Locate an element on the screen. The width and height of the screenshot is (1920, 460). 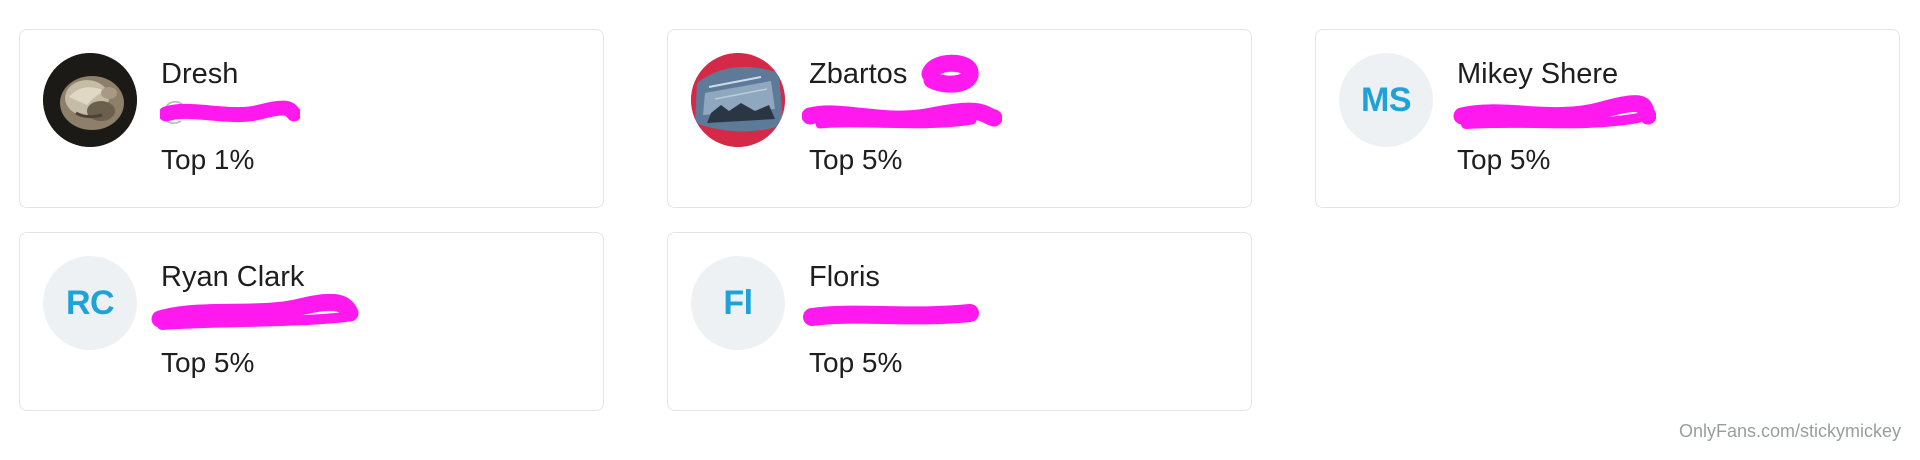
avatar: RC is located at coordinates (90, 303).